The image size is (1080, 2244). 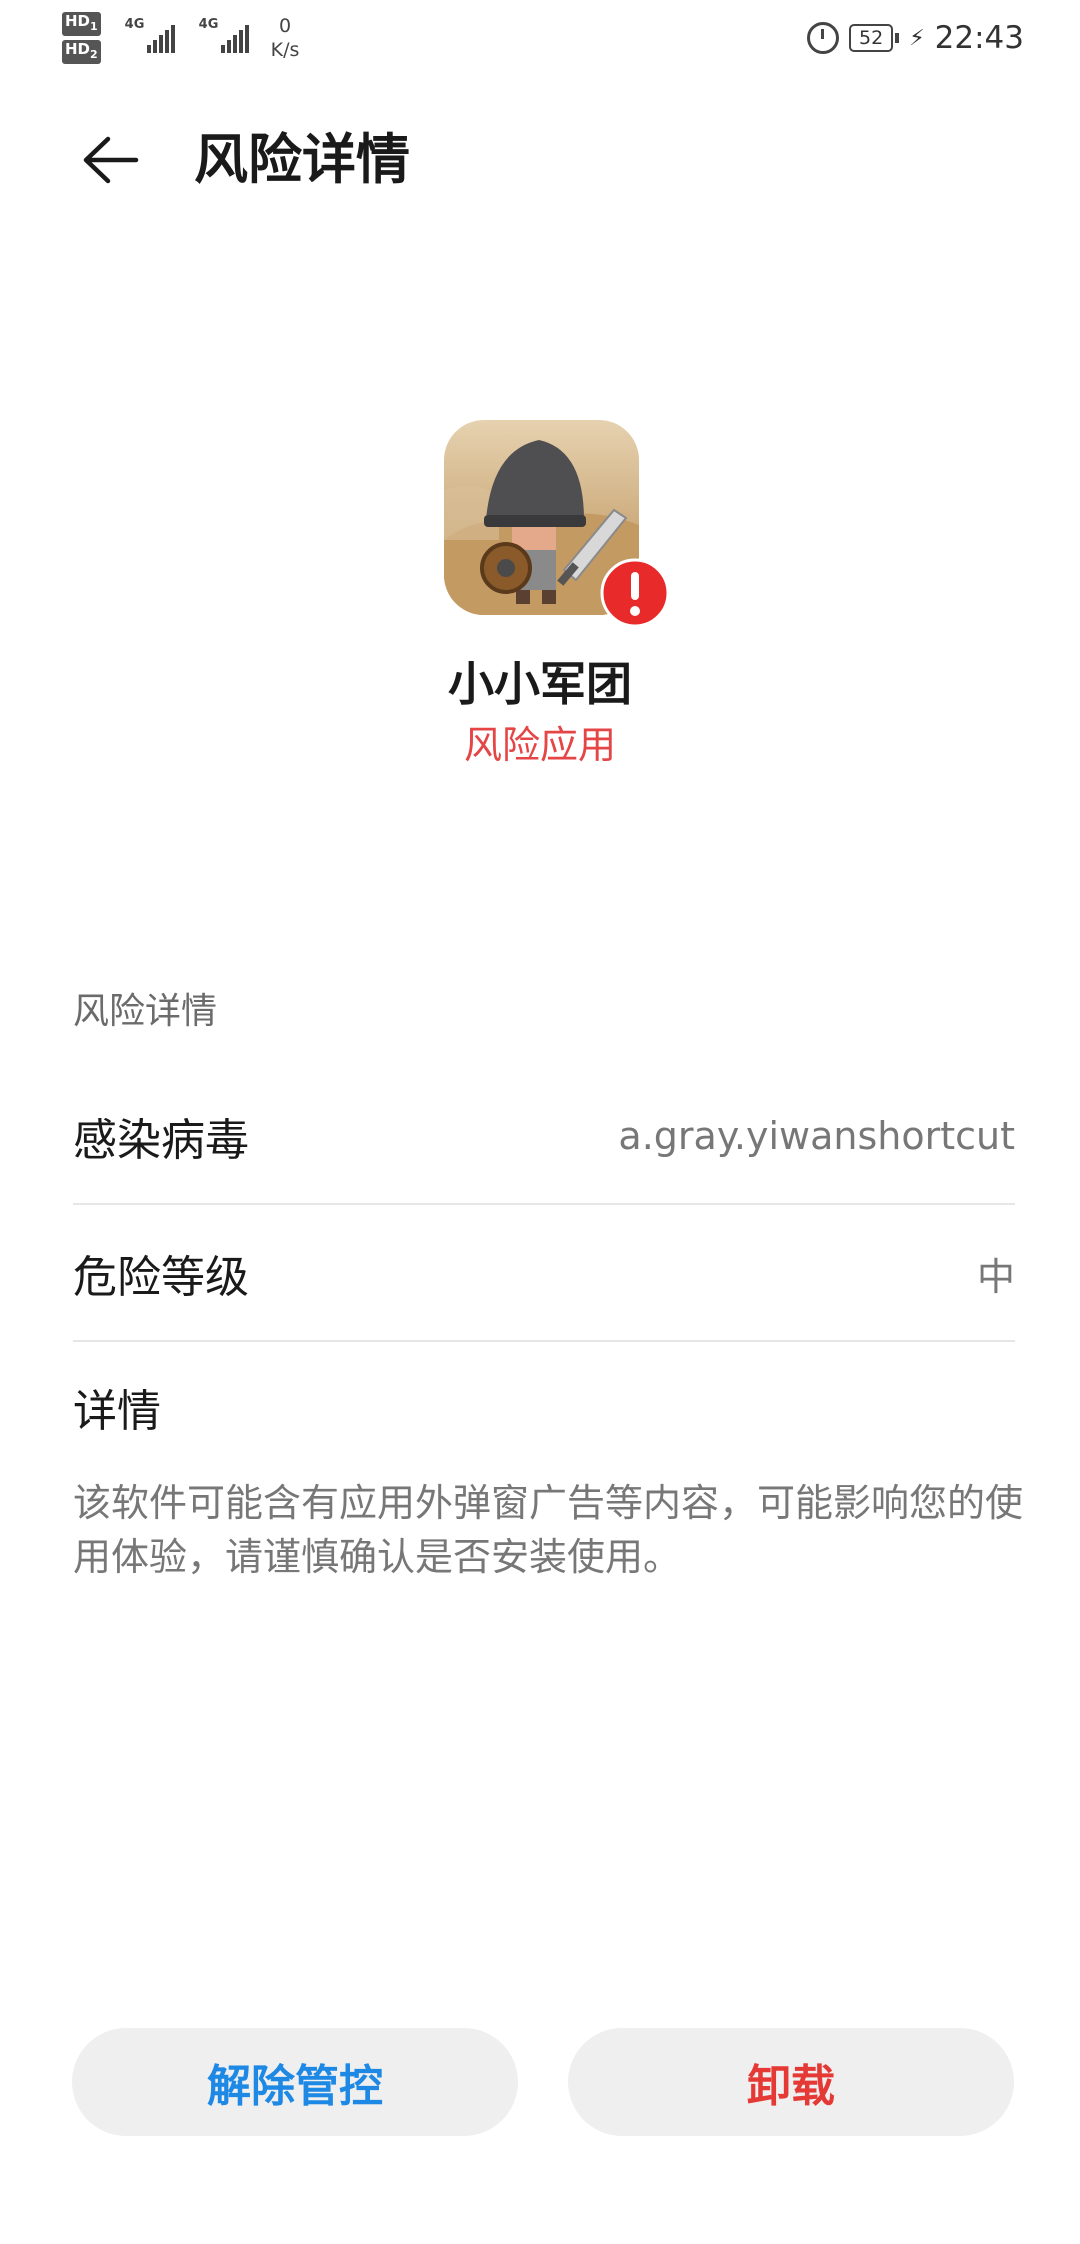 What do you see at coordinates (823, 38) in the screenshot?
I see `alarm-icon` at bounding box center [823, 38].